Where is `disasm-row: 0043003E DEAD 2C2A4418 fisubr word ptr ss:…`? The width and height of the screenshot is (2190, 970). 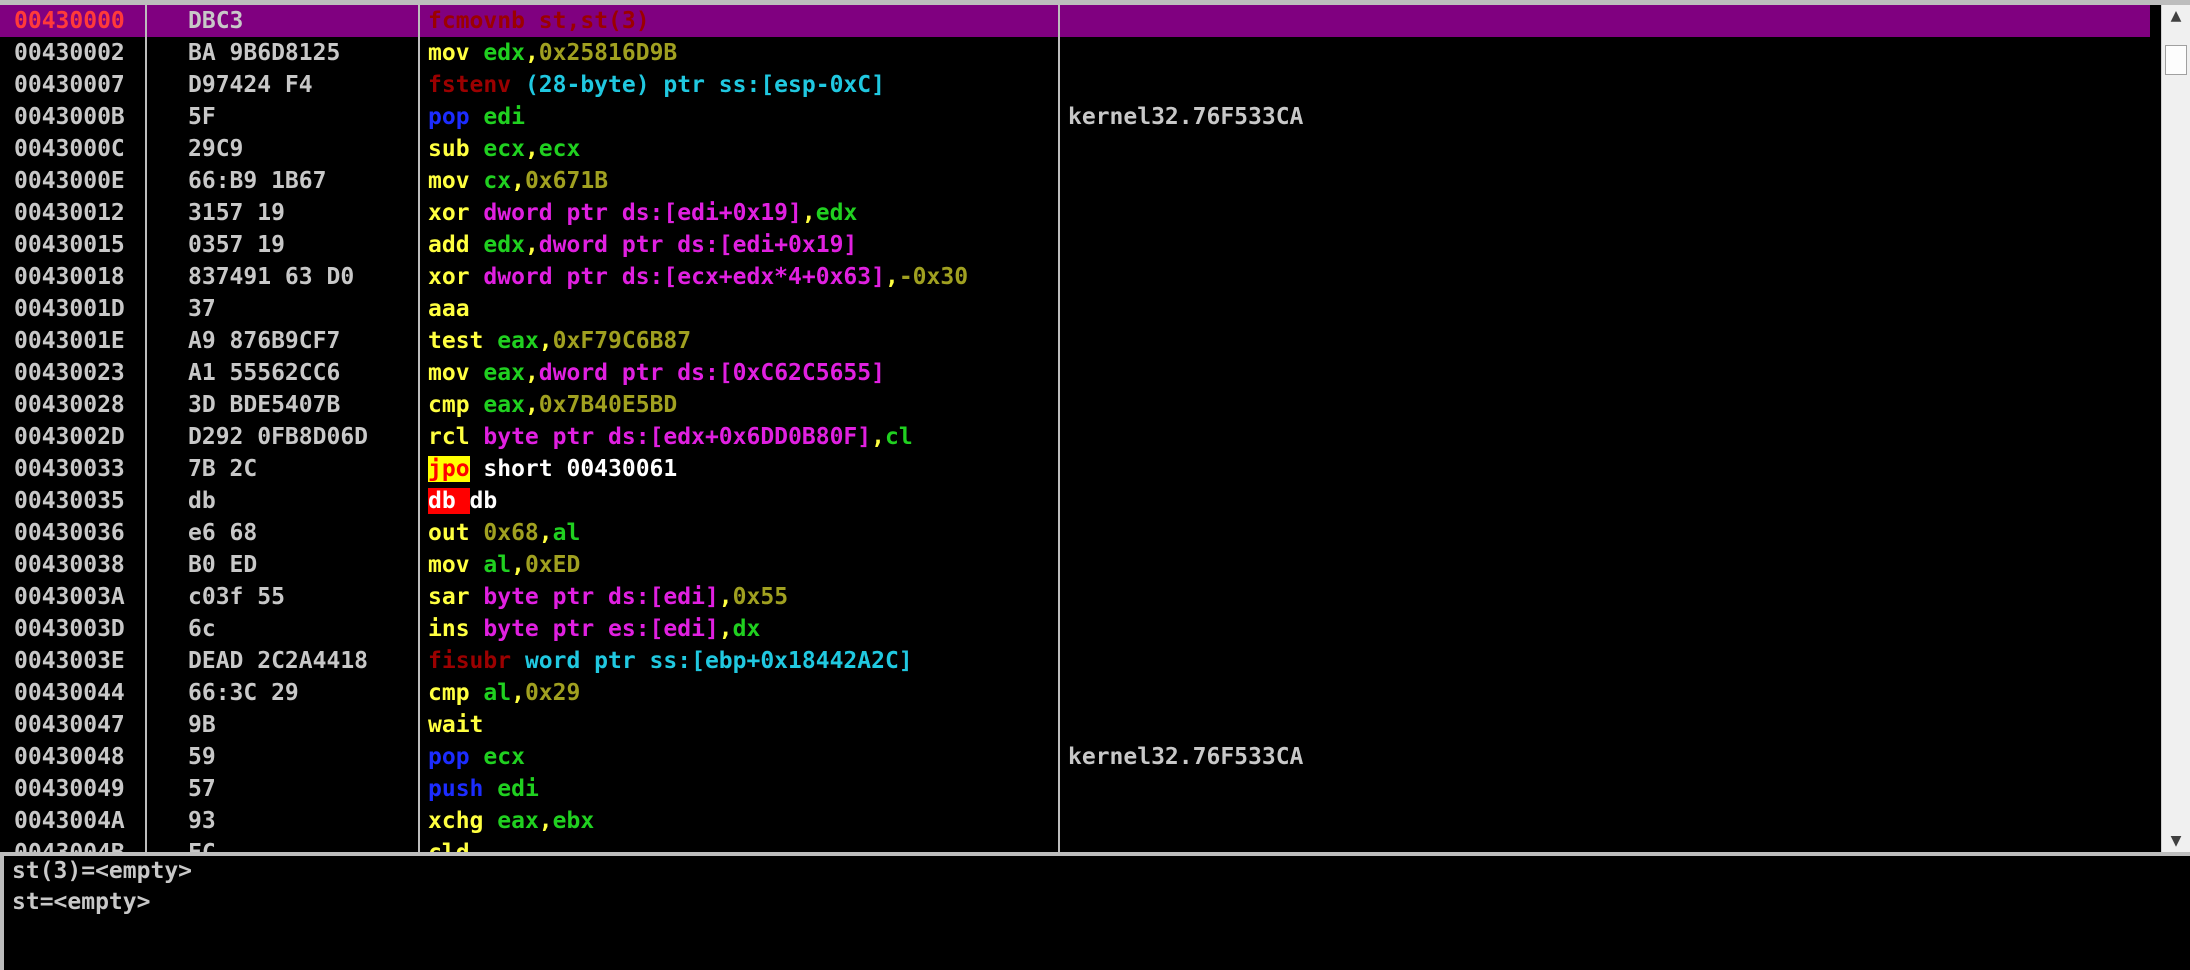 disasm-row: 0043003E DEAD 2C2A4418 fisubr word ptr ss:… is located at coordinates (1075, 661).